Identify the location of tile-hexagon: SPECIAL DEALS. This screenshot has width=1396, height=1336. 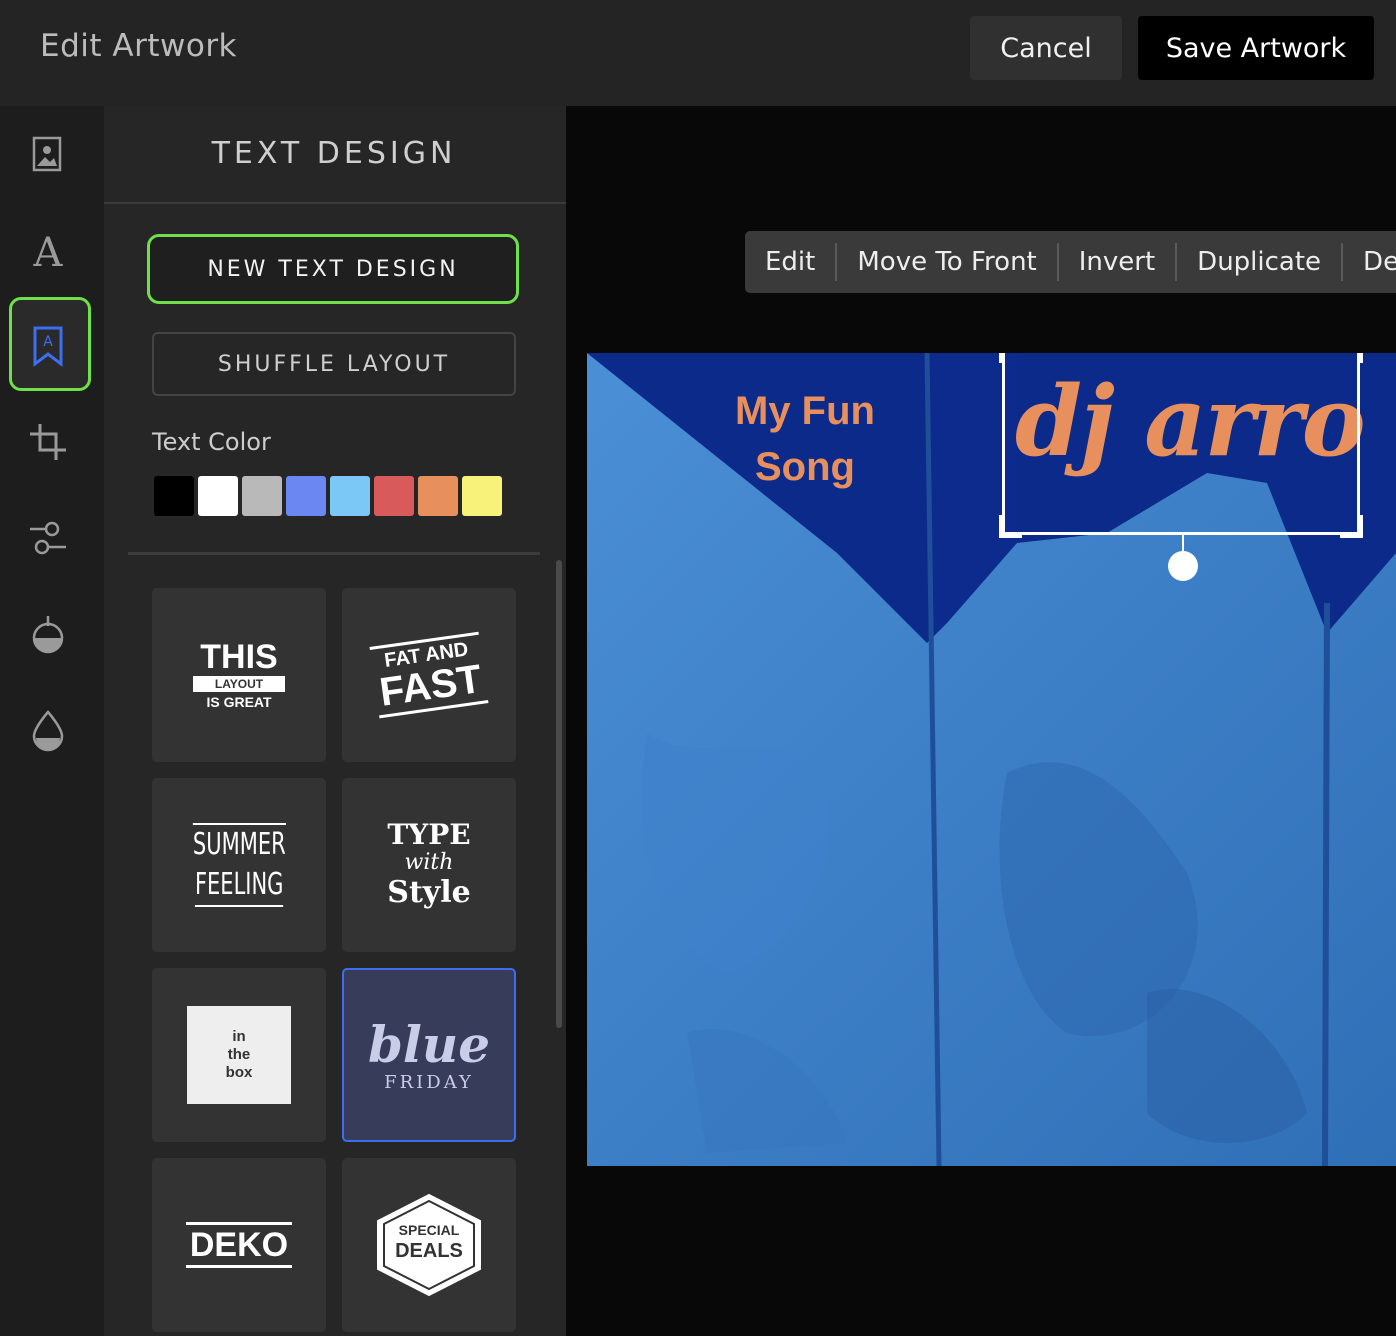
(429, 1245).